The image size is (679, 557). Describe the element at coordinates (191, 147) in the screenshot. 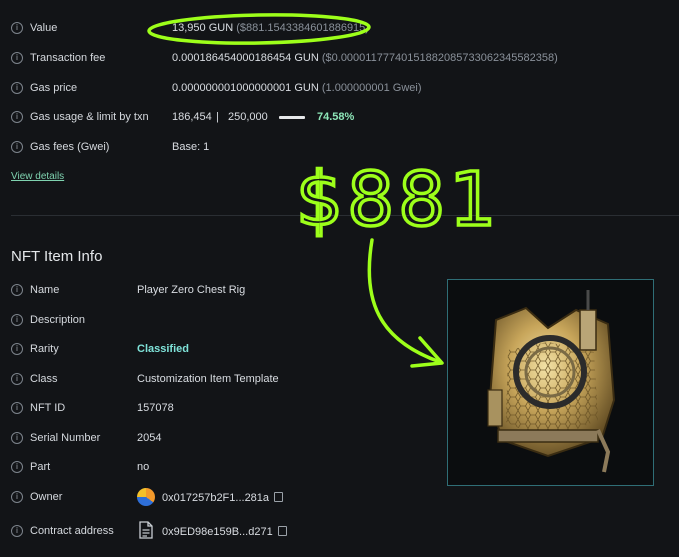

I see `gas-fees-base: Base: 1` at that location.